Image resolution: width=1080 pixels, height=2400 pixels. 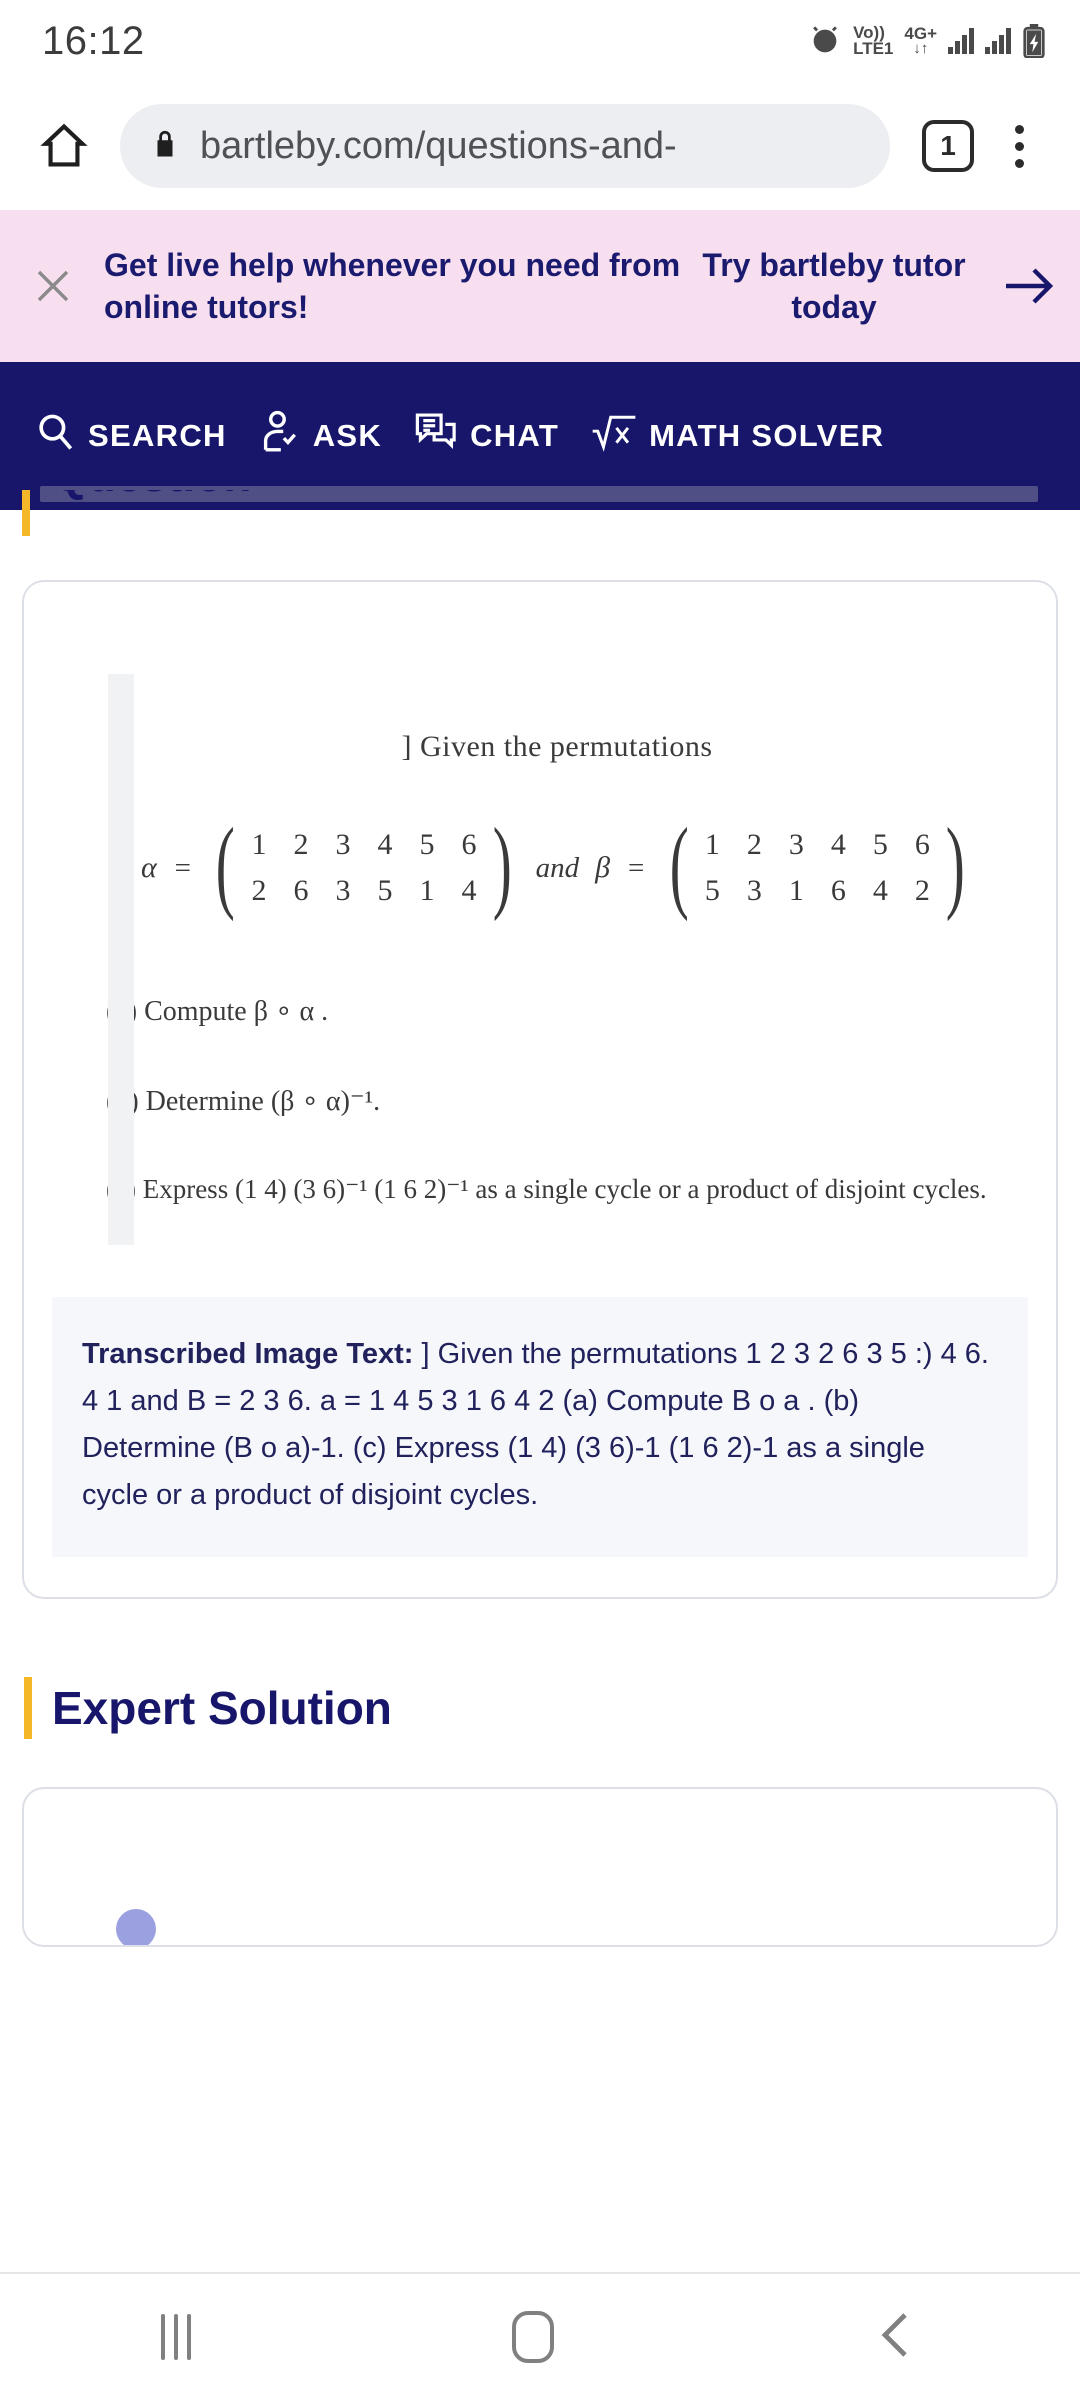 I want to click on nav-label: CHAT, so click(x=515, y=435).